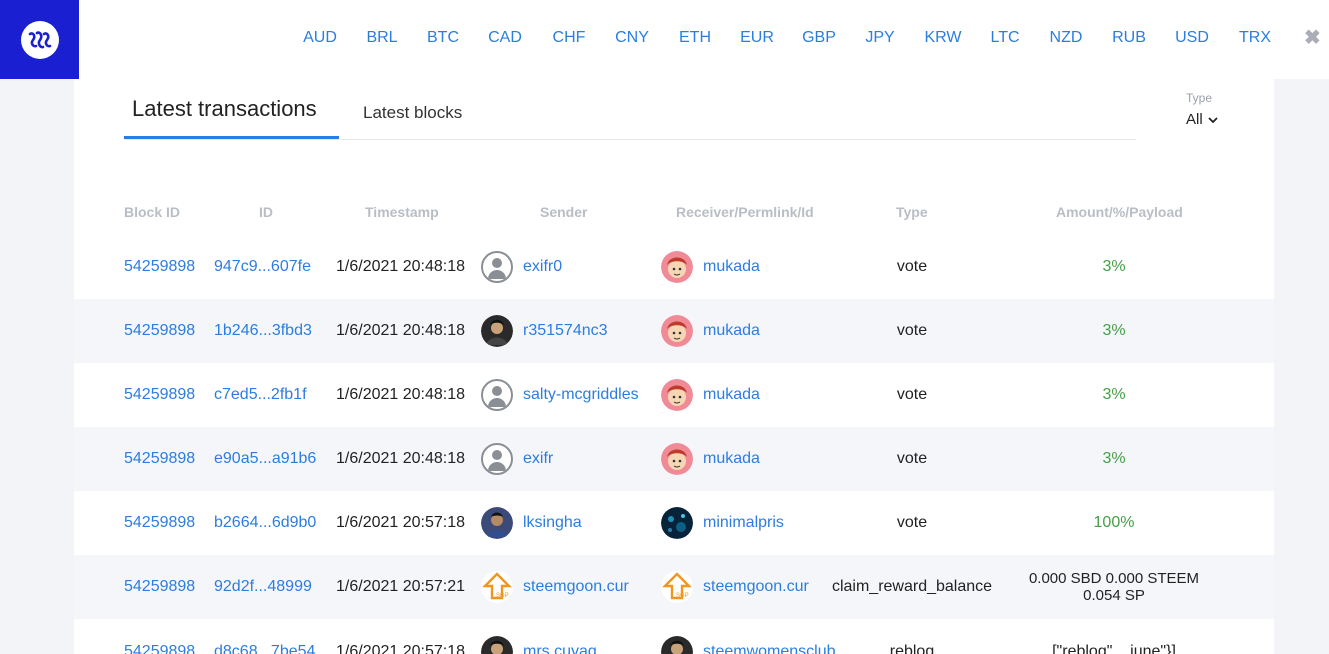 This screenshot has width=1329, height=654. I want to click on transaction-id-link: b2664...6d9b0, so click(265, 523).